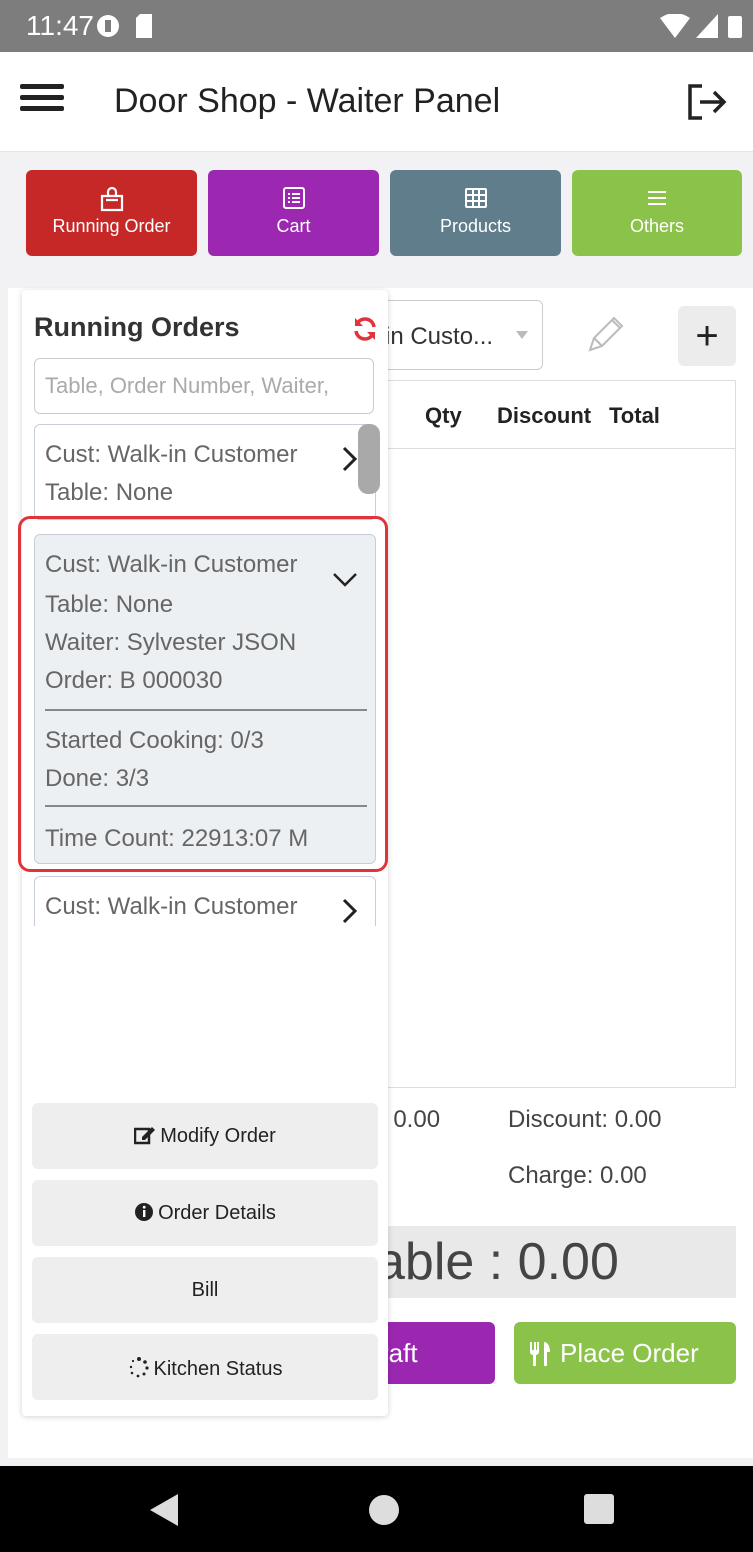 The image size is (753, 1552). What do you see at coordinates (585, 1119) in the screenshot?
I see `discount-value: Discount: 0.00` at bounding box center [585, 1119].